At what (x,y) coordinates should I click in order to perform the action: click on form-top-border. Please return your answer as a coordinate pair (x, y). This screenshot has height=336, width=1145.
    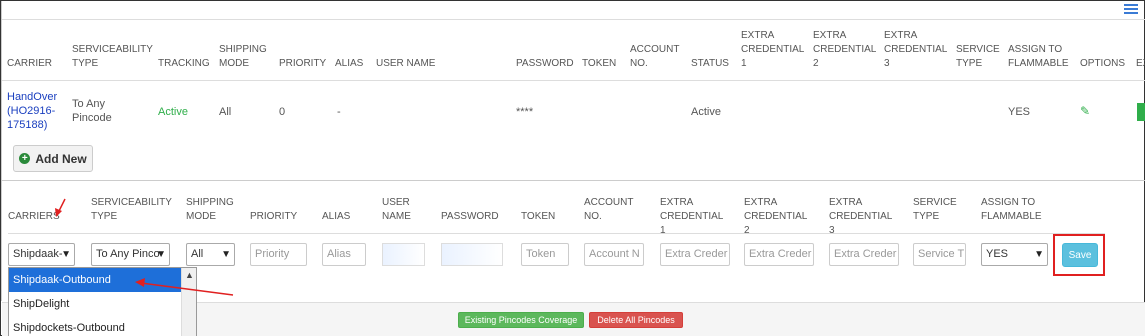
    Looking at the image, I should click on (573, 180).